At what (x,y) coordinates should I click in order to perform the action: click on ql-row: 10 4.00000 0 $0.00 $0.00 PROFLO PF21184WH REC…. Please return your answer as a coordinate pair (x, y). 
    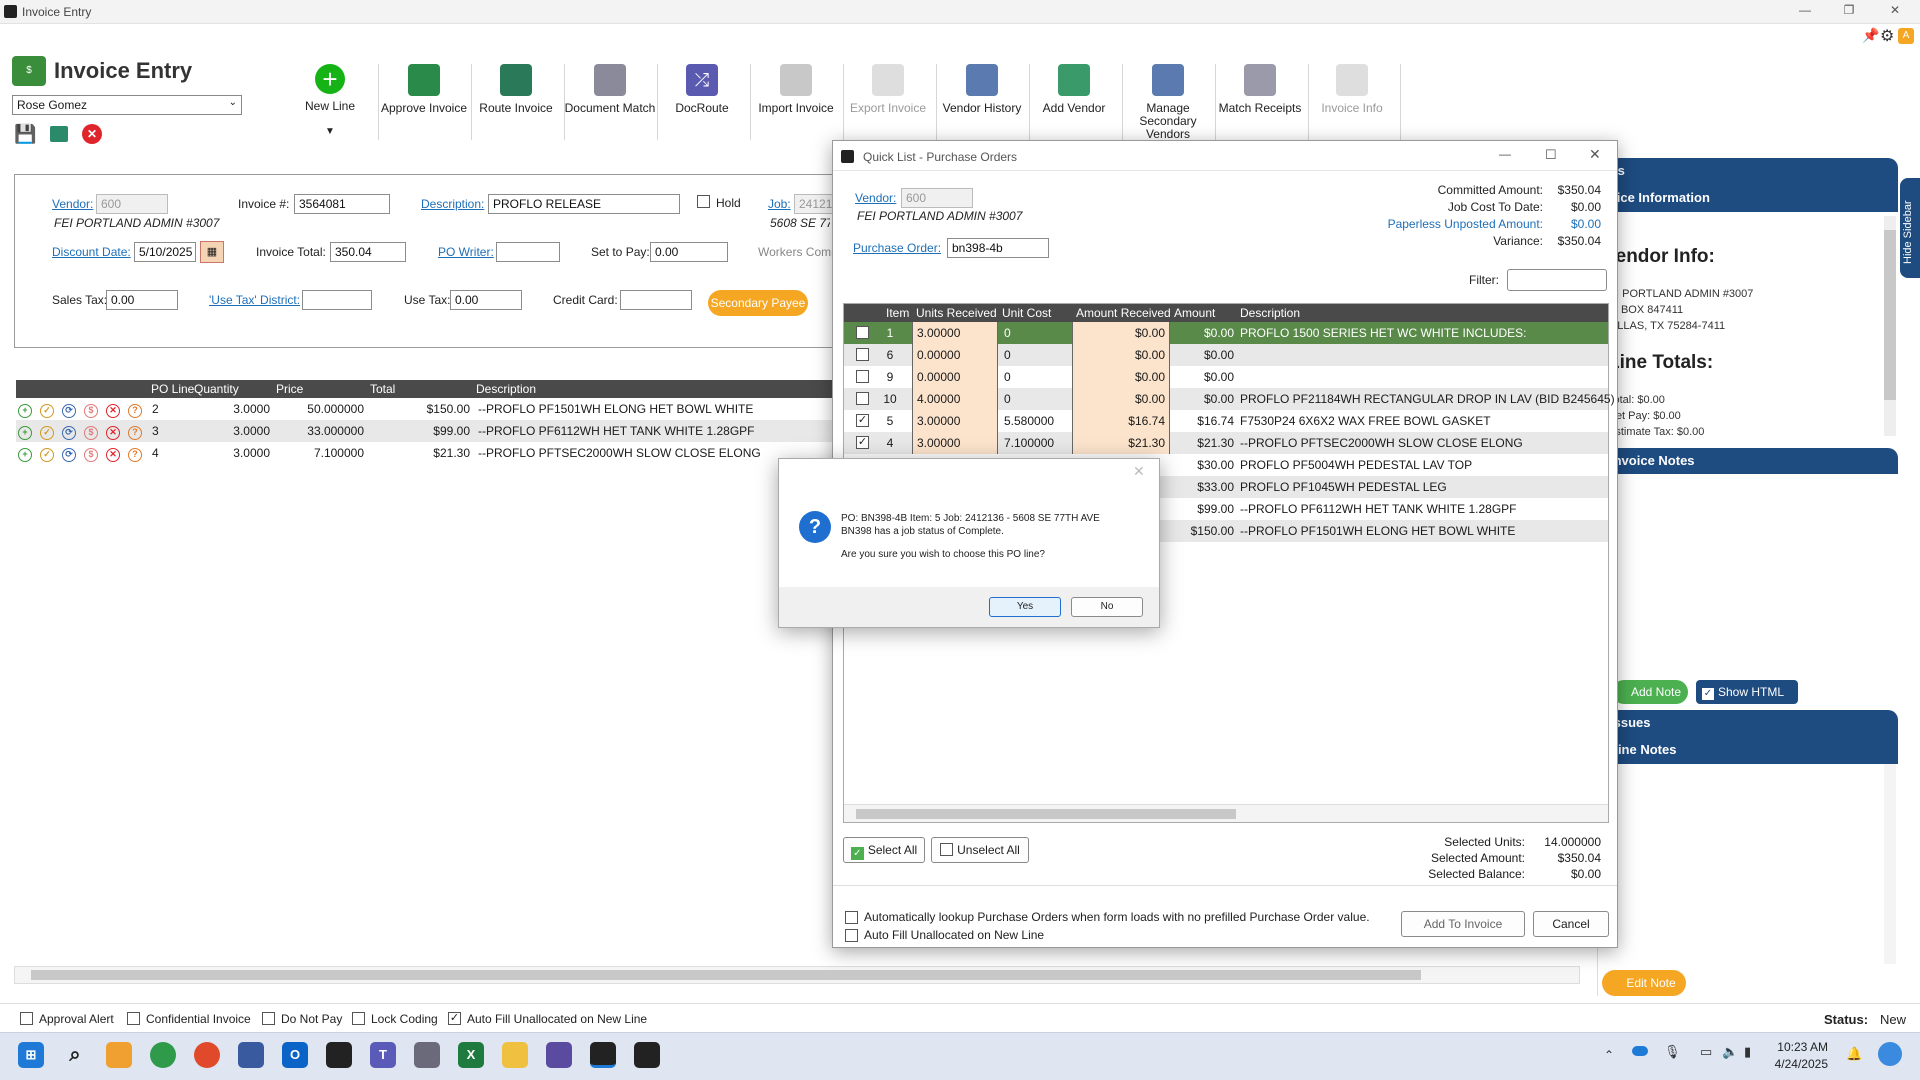
    Looking at the image, I should click on (1229, 399).